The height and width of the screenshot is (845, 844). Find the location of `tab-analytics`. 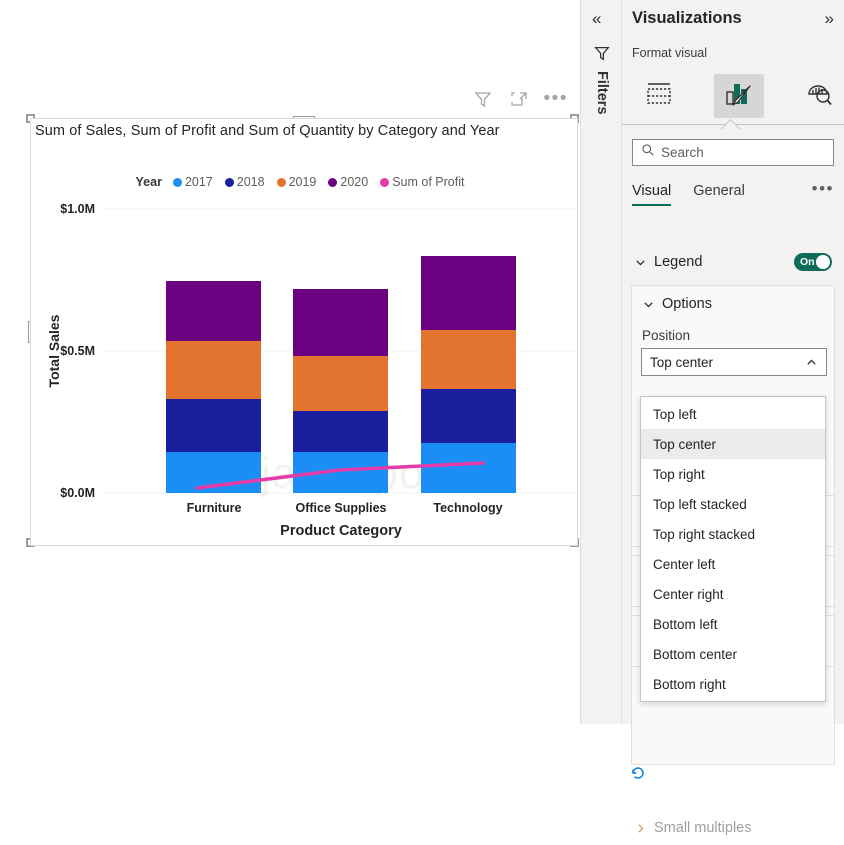

tab-analytics is located at coordinates (819, 96).